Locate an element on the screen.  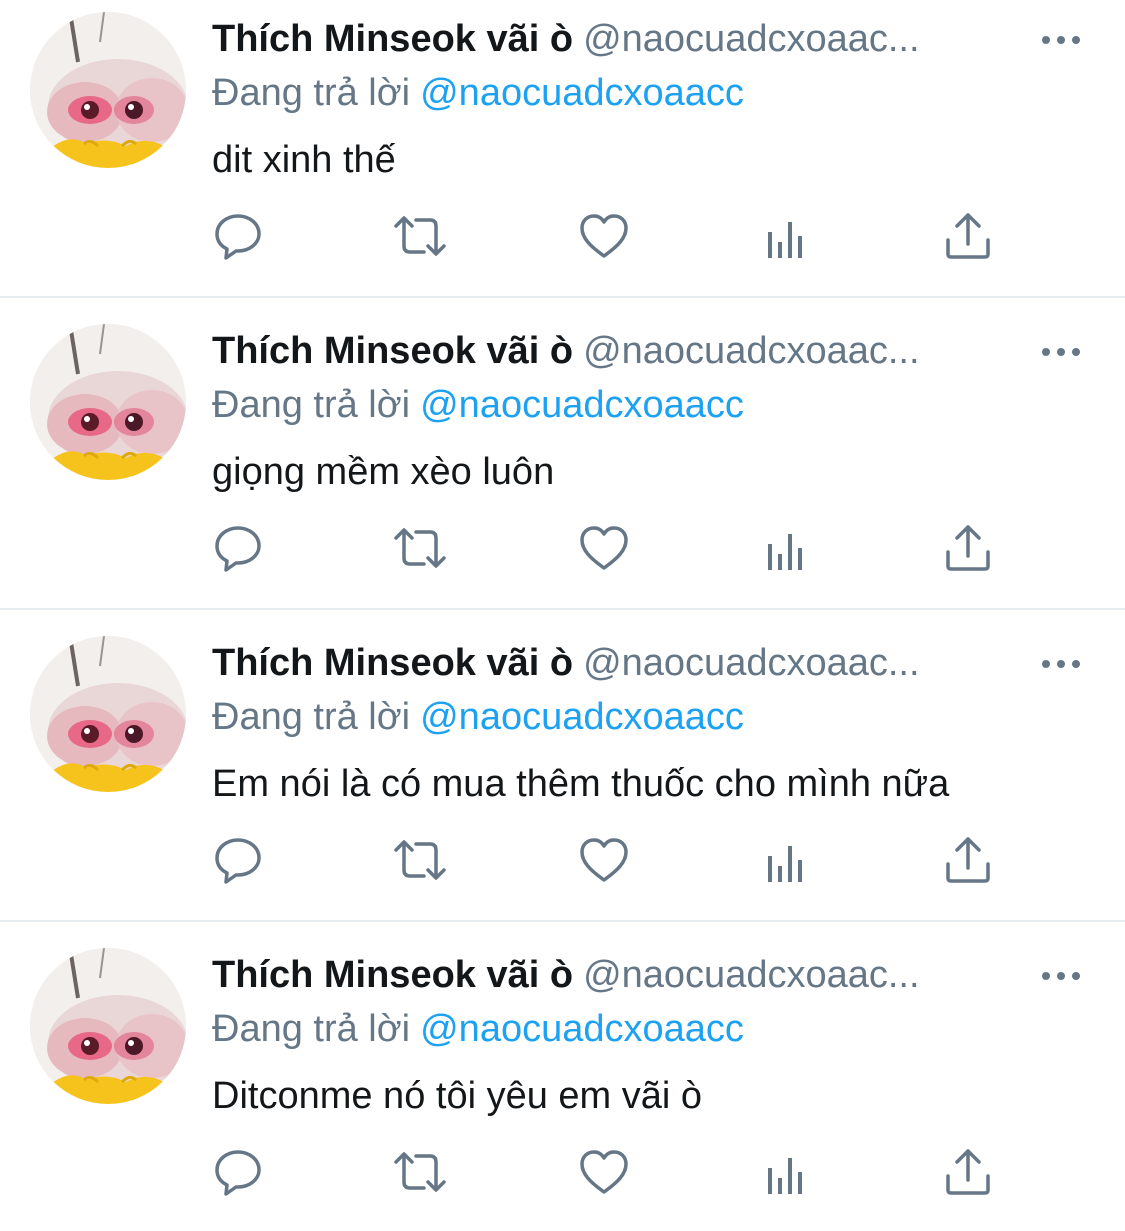
tweet-text: dit xinh thế is located at coordinates (304, 160).